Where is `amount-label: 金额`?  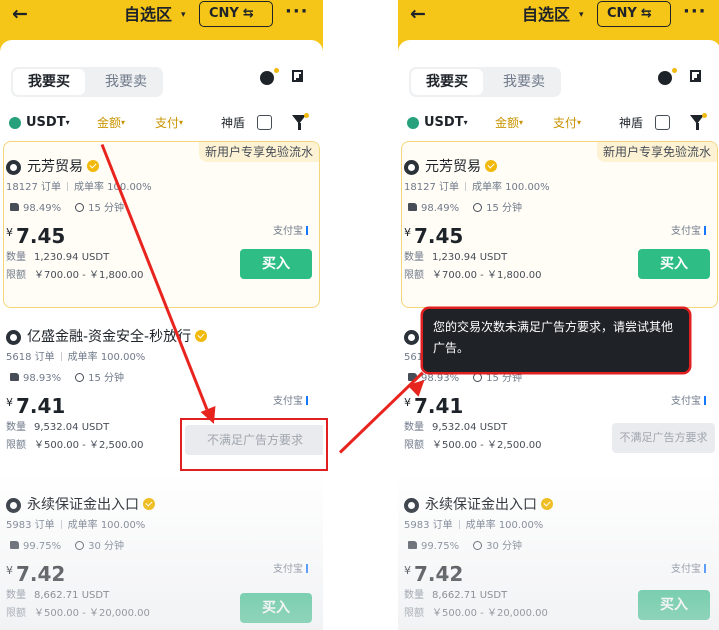
amount-label: 金额 is located at coordinates (109, 123).